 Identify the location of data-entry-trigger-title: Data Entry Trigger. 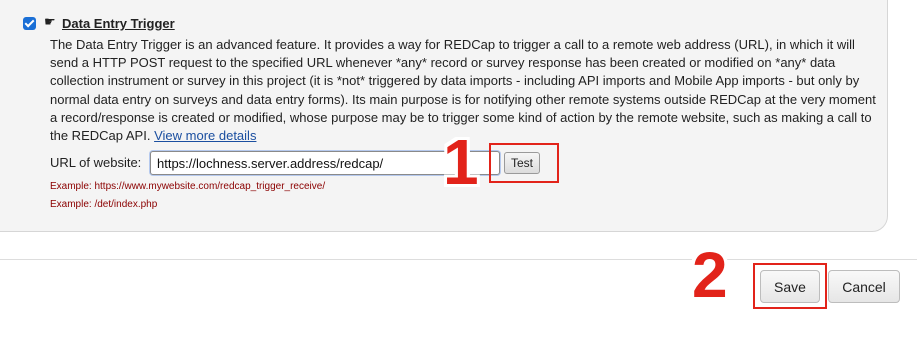
(118, 23).